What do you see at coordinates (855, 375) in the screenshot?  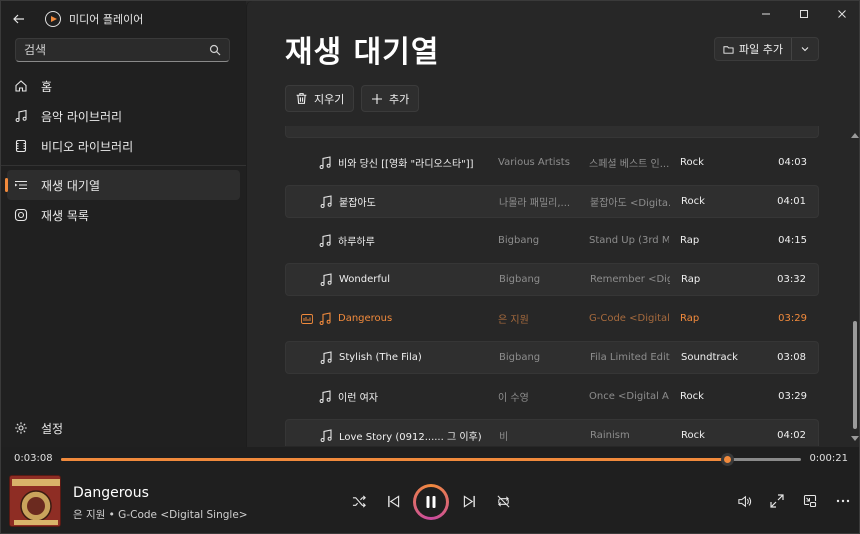 I see `scroll-thumb` at bounding box center [855, 375].